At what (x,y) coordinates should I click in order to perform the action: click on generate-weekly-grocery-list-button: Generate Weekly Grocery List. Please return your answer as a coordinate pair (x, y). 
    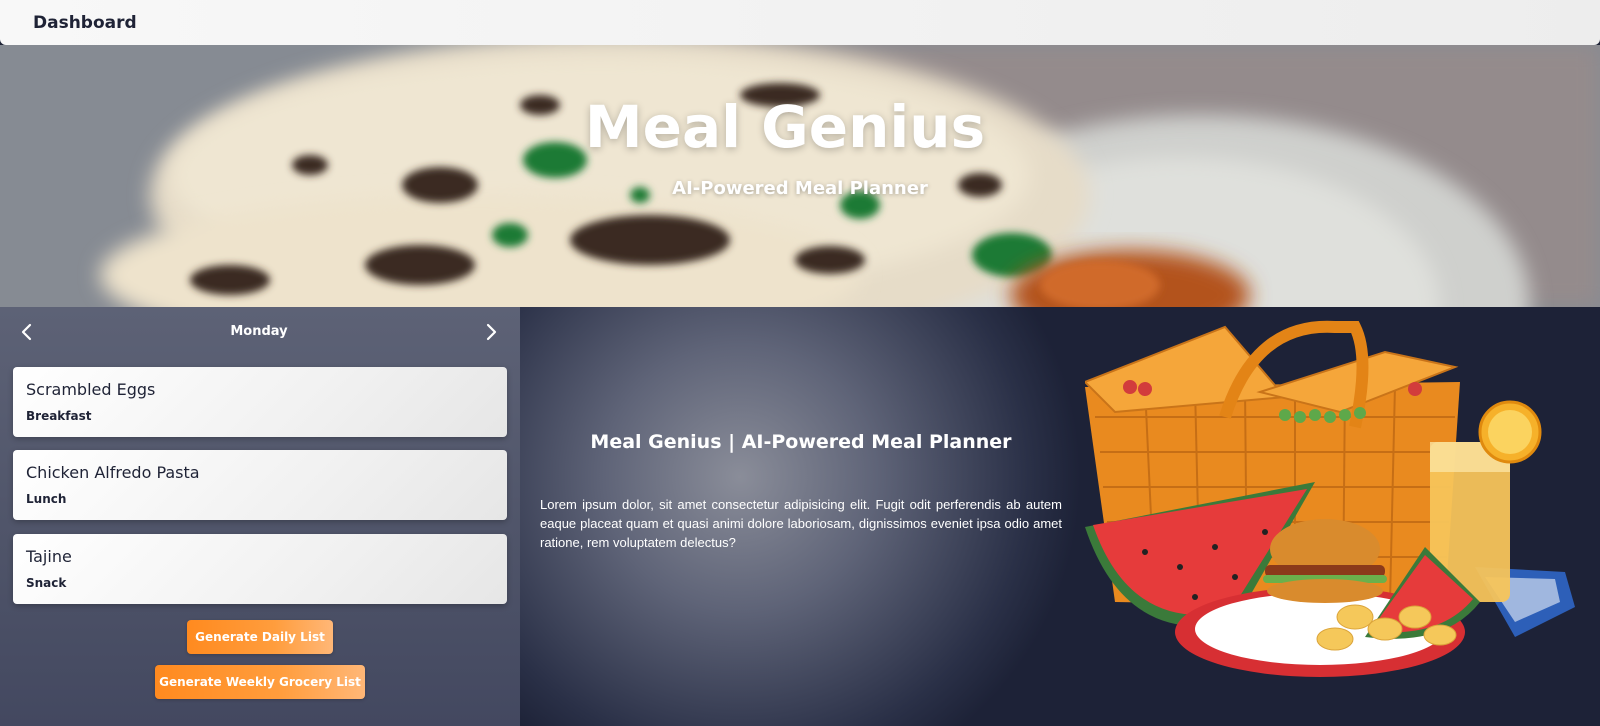
    Looking at the image, I should click on (260, 682).